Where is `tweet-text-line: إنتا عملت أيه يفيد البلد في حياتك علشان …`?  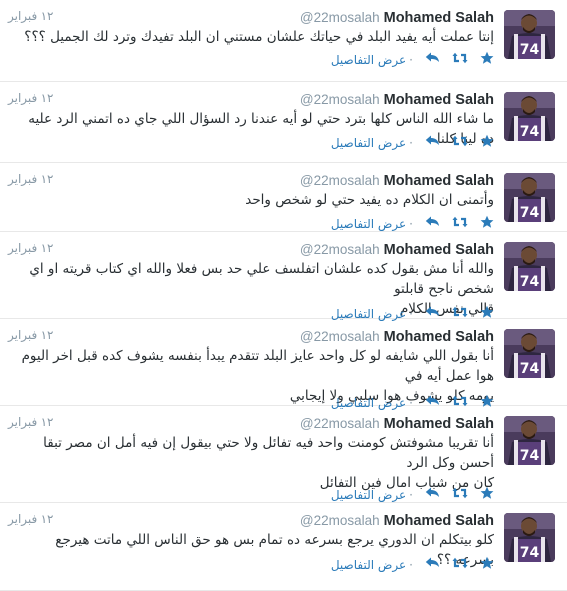
tweet-text-line: إنتا عملت أيه يفيد البلد في حياتك علشان … is located at coordinates (259, 37).